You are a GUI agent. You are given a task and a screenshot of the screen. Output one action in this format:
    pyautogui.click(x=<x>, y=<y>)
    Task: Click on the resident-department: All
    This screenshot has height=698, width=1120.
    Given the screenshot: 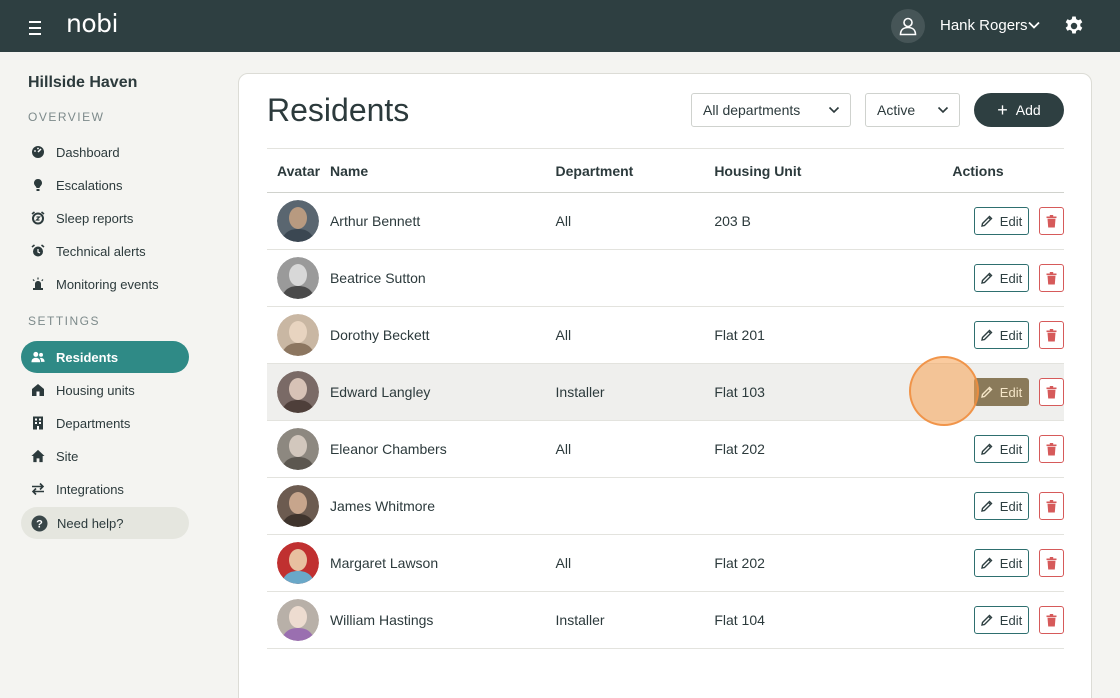 What is the action you would take?
    pyautogui.click(x=563, y=221)
    